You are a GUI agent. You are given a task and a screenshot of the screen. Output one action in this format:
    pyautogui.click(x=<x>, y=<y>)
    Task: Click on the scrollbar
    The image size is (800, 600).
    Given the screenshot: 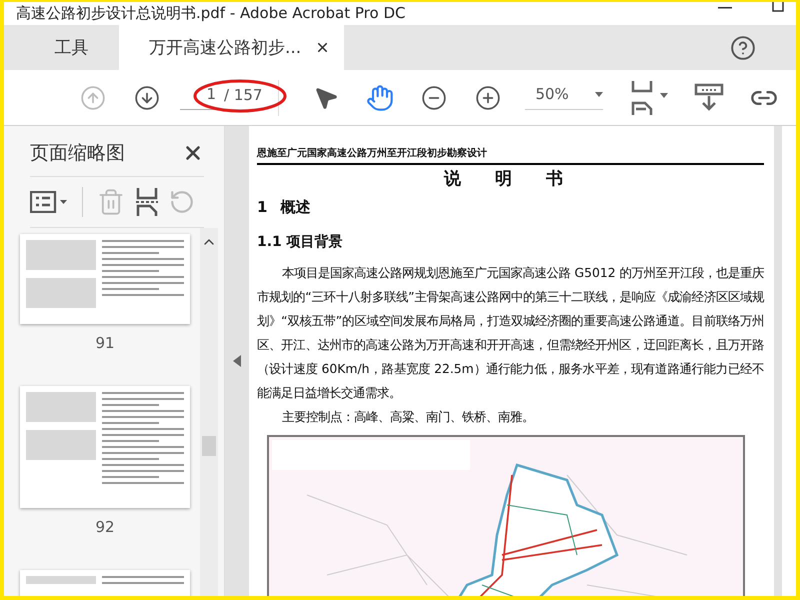 What is the action you would take?
    pyautogui.click(x=209, y=412)
    